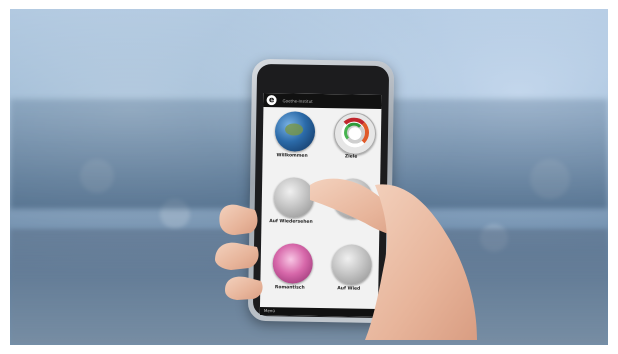  I want to click on tile-willkommen: Willkommen, so click(292, 138).